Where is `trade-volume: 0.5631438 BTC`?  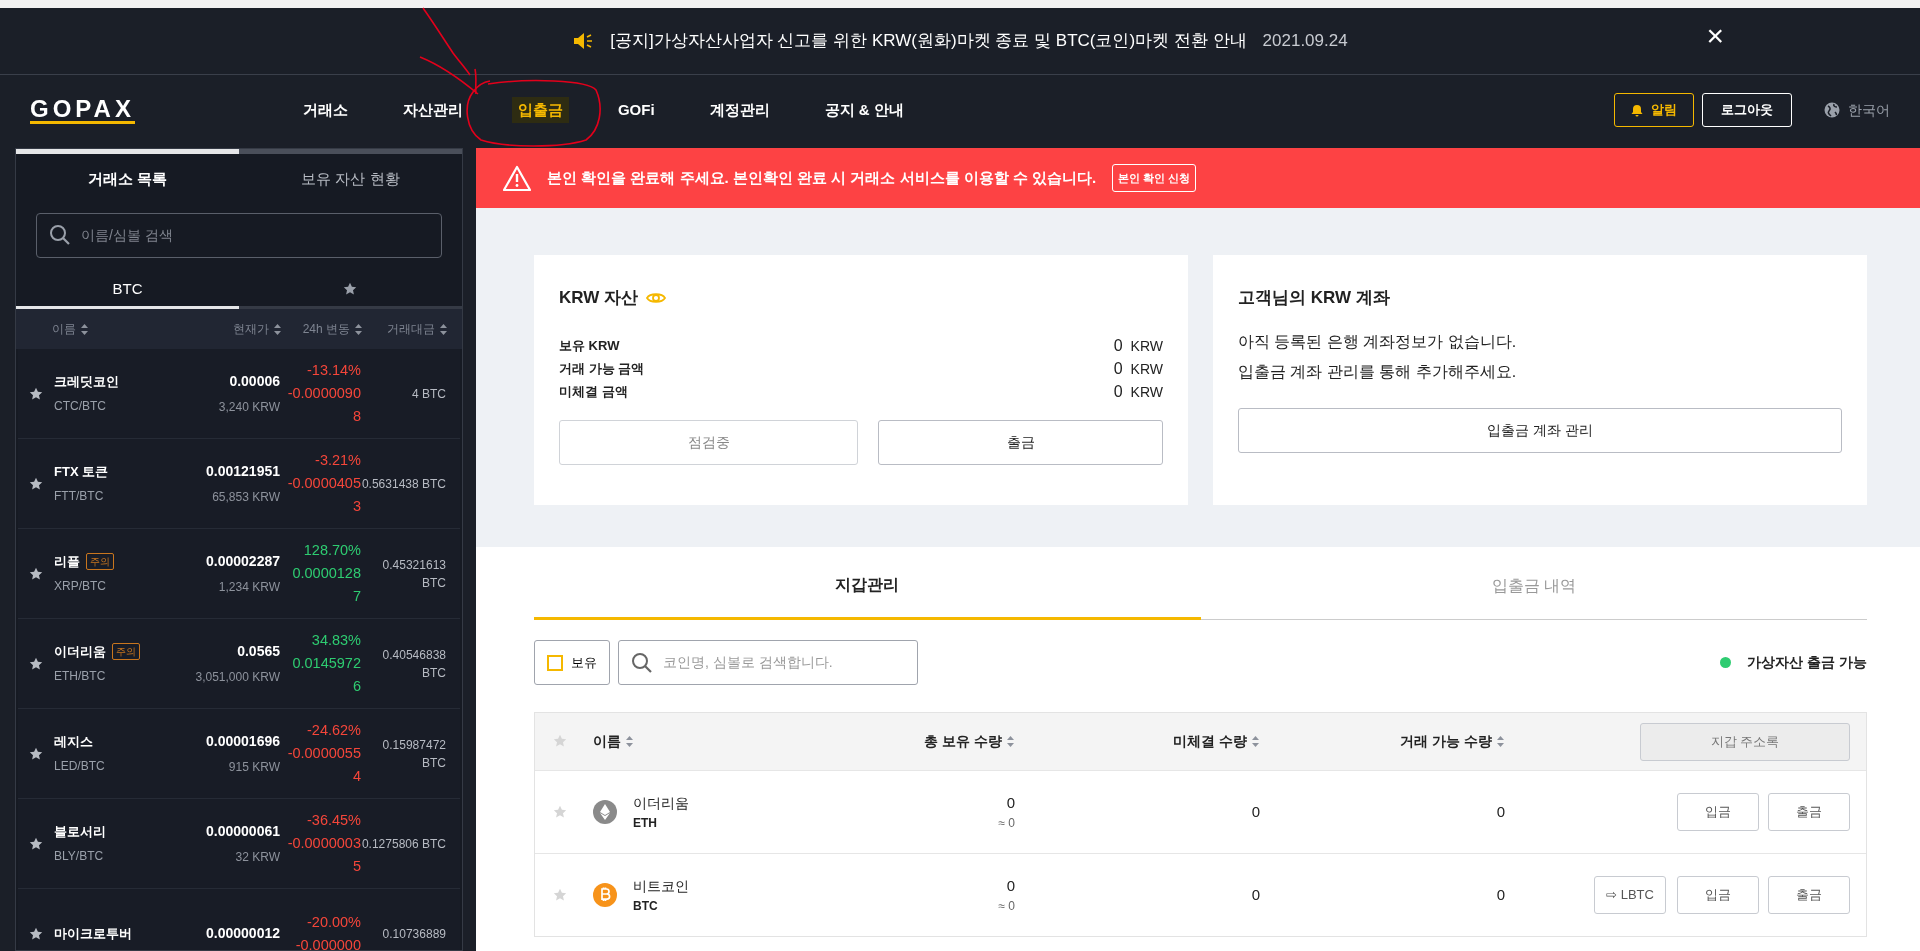 trade-volume: 0.5631438 BTC is located at coordinates (403, 484).